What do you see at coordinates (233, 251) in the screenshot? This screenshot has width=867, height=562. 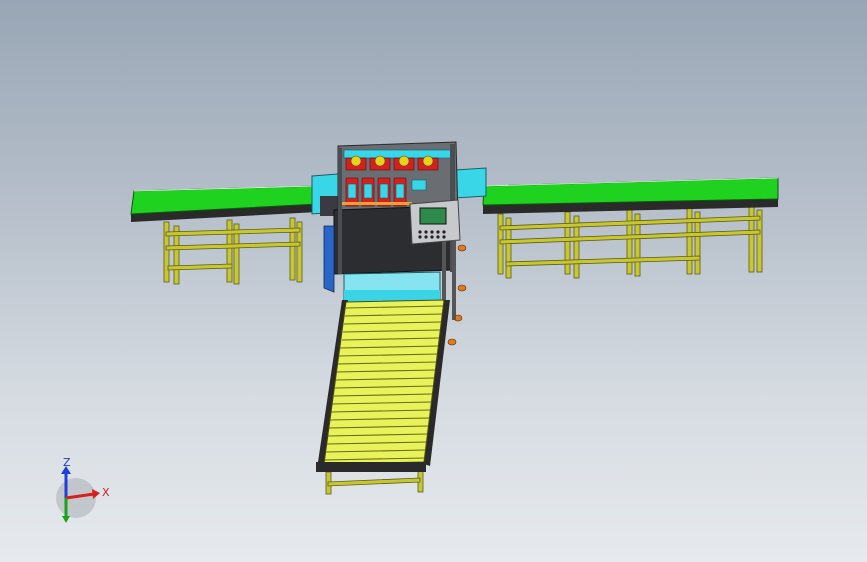 I see `left-conveyor-frame` at bounding box center [233, 251].